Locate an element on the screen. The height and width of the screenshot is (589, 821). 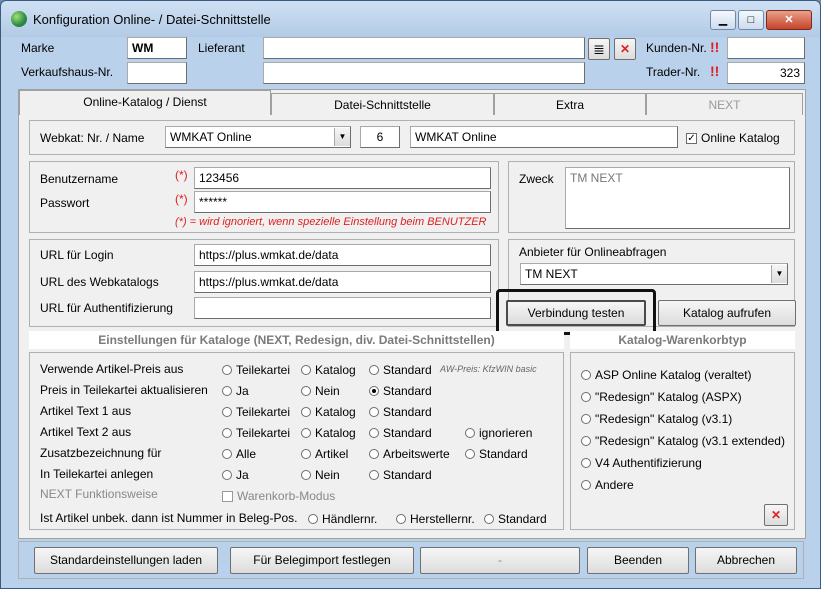
kunden-label: Kunden-Nr. is located at coordinates (676, 48).